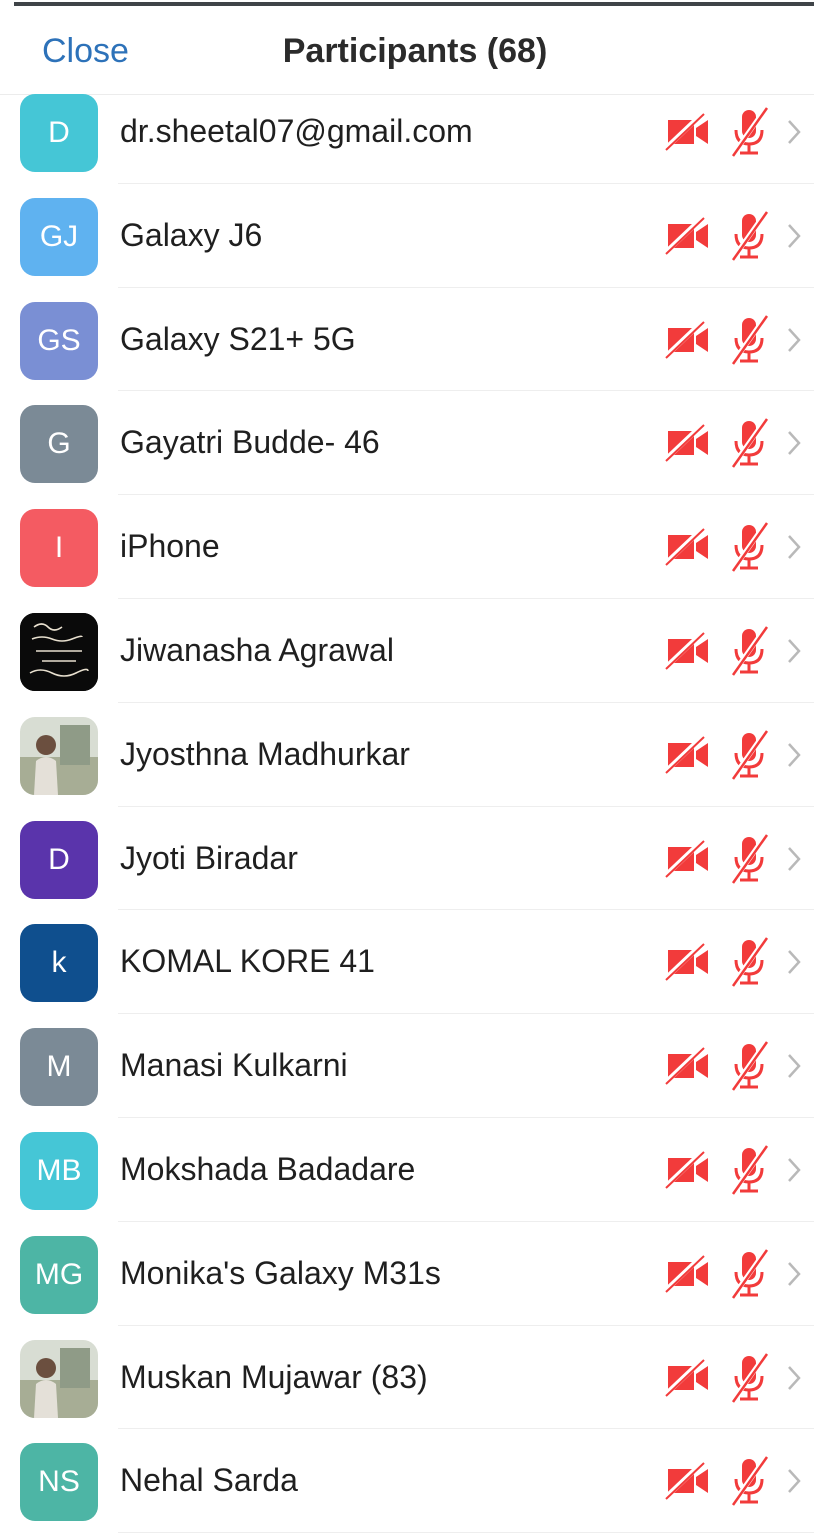  Describe the element at coordinates (415, 51) in the screenshot. I see `page-title: Participants (68)` at that location.